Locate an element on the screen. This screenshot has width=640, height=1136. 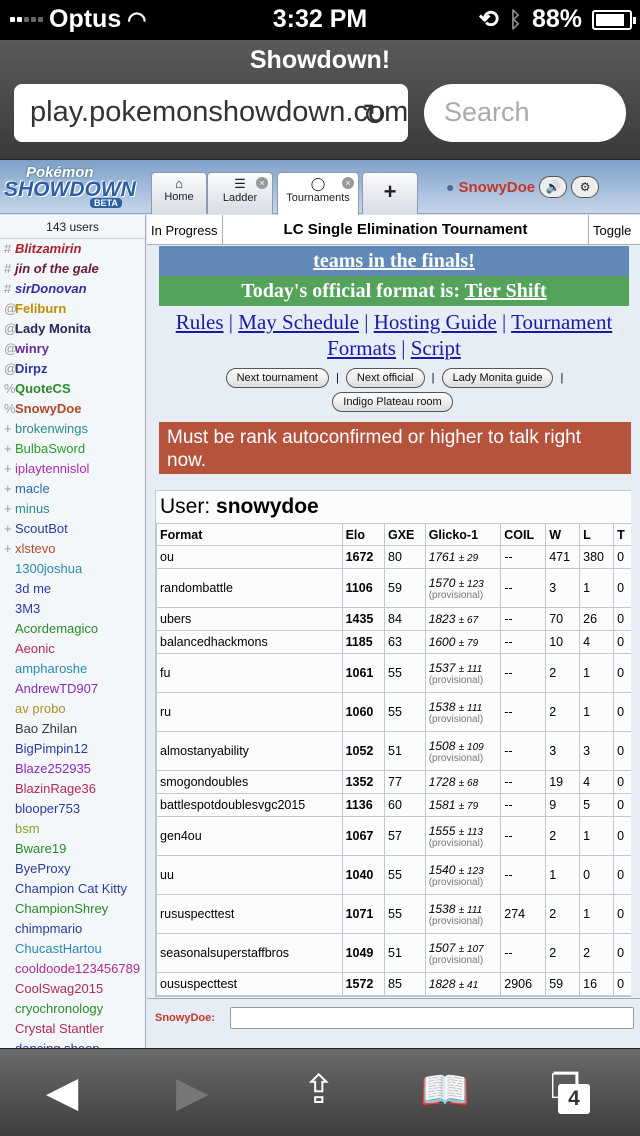
share-icon: ⇪ is located at coordinates (319, 1090).